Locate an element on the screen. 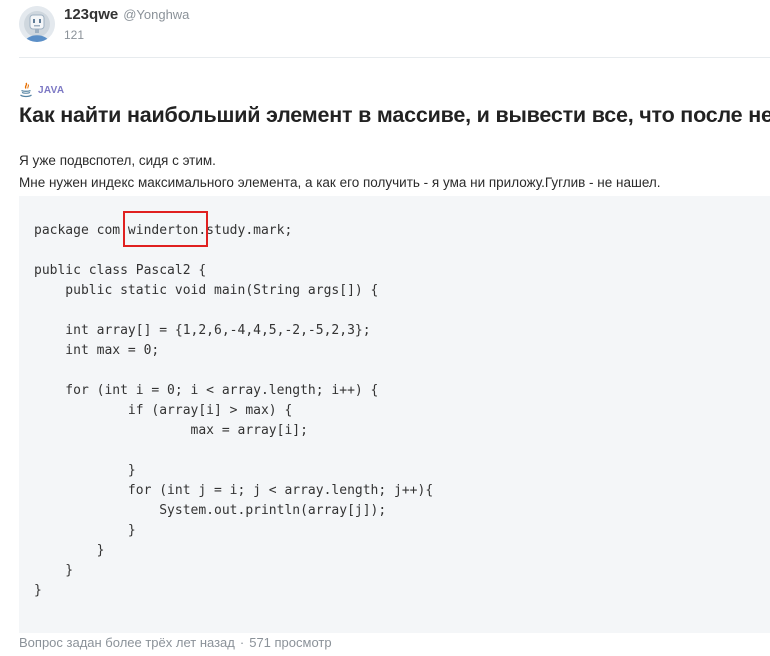 Image resolution: width=770 pixels, height=656 pixels. author-block: 123qwe @Yonghwa 121 is located at coordinates (104, 26).